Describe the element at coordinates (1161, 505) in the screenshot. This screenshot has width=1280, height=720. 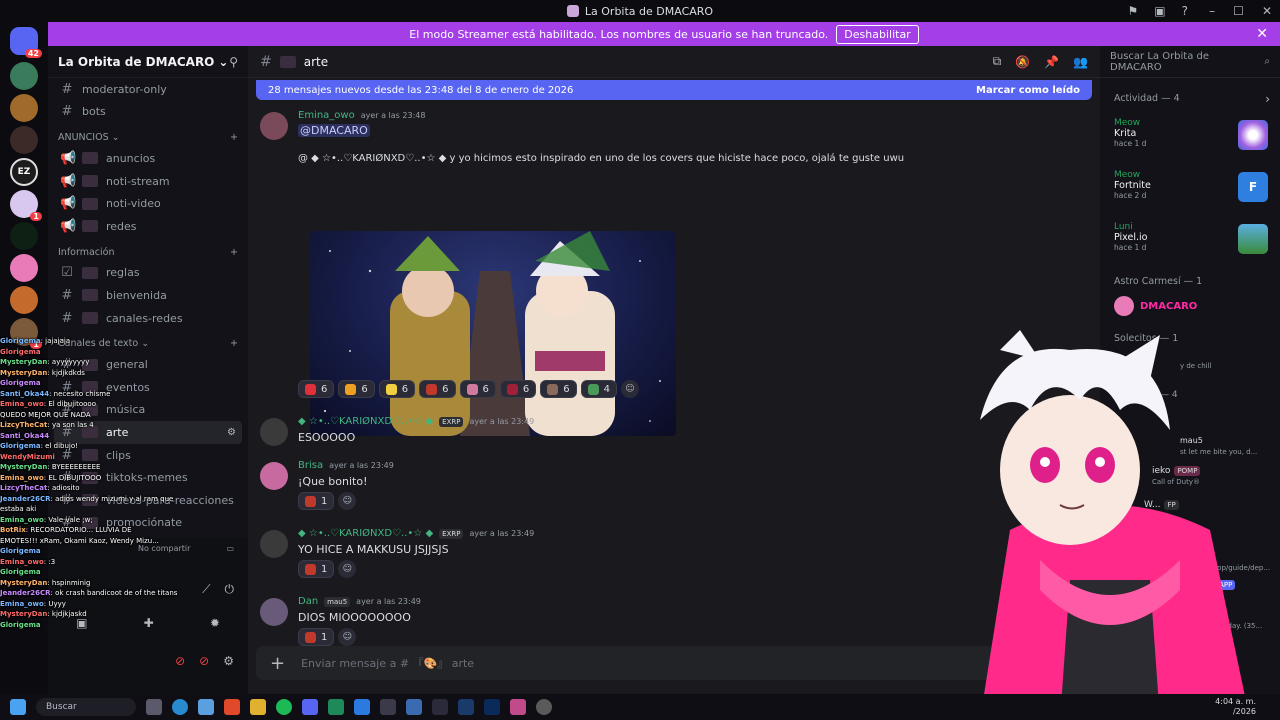
I see `member-item: W... FP` at that location.